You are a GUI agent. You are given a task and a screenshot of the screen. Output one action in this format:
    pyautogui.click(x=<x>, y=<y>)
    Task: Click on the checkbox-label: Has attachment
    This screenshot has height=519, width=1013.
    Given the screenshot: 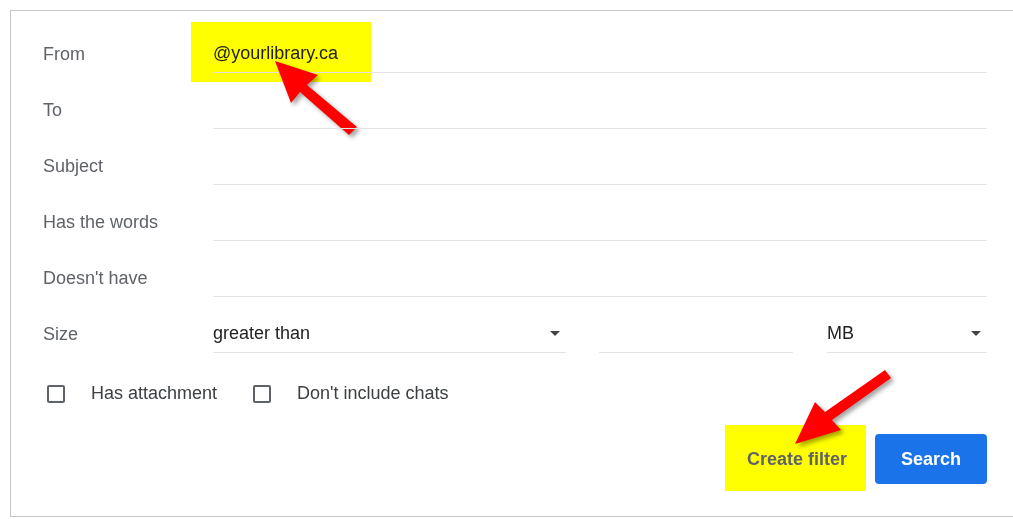 What is the action you would take?
    pyautogui.click(x=154, y=393)
    